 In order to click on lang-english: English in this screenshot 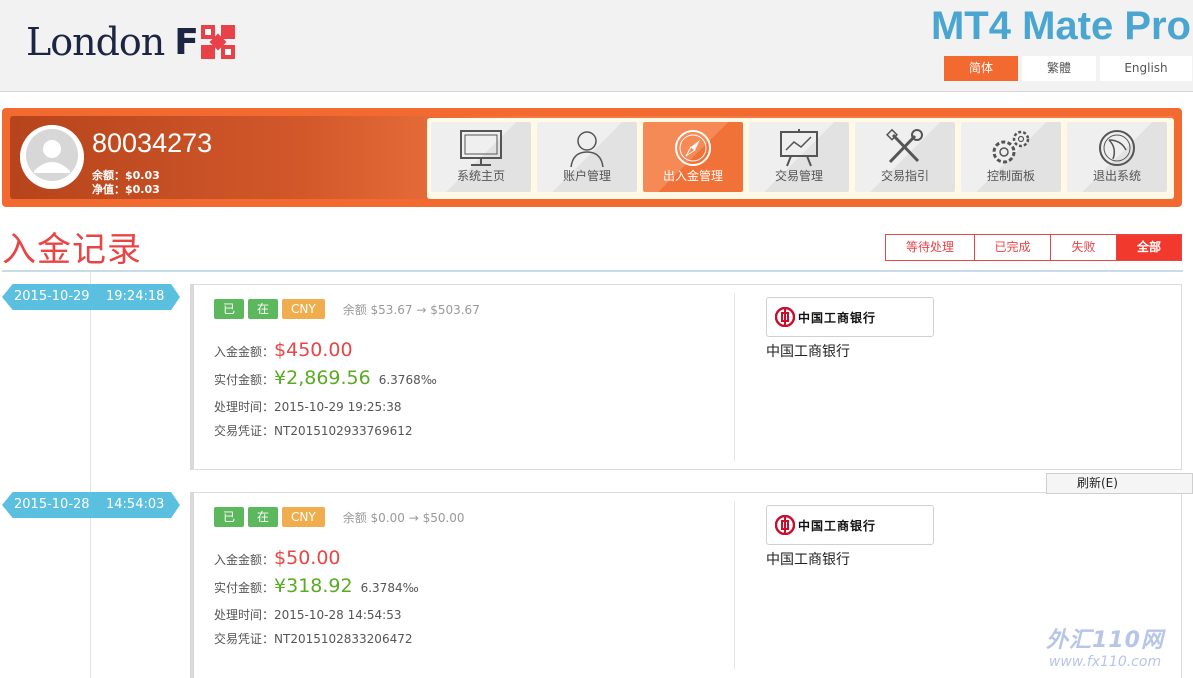, I will do `click(1146, 68)`.